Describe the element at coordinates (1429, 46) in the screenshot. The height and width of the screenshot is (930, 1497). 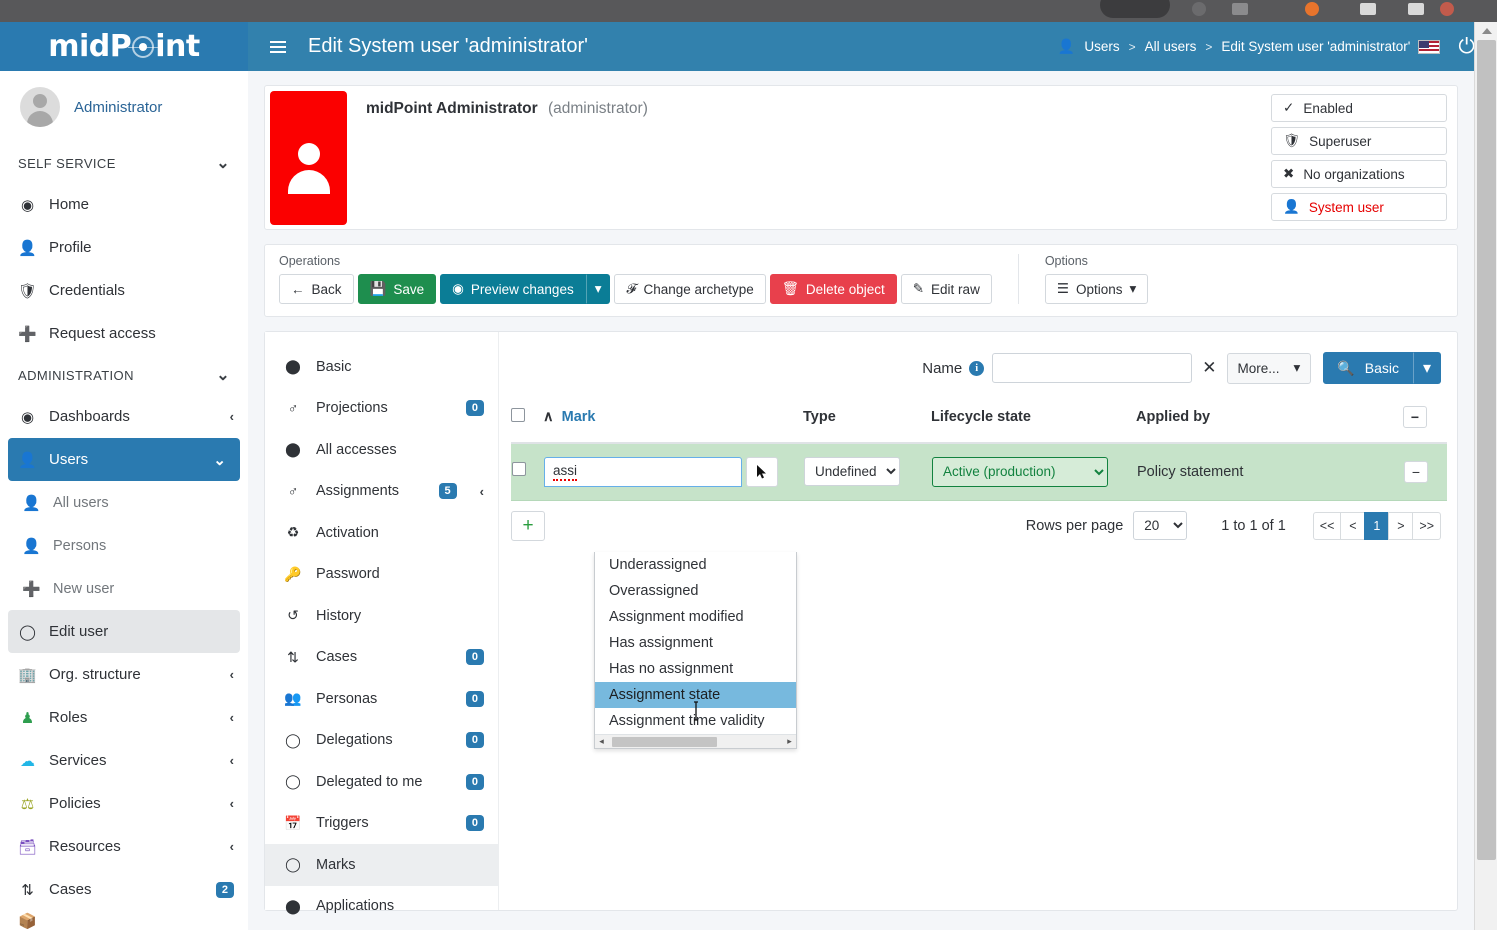
I see `us-flag-icon` at that location.